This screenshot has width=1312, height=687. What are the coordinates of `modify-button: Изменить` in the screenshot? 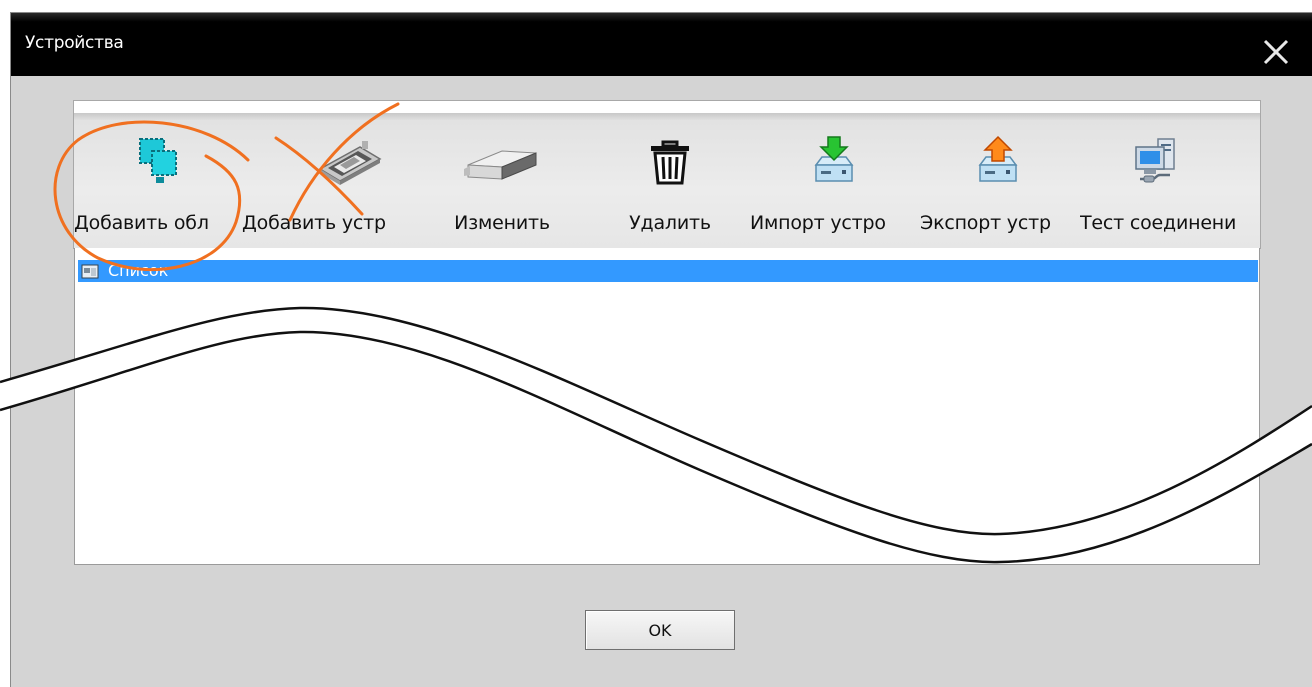 It's located at (502, 187).